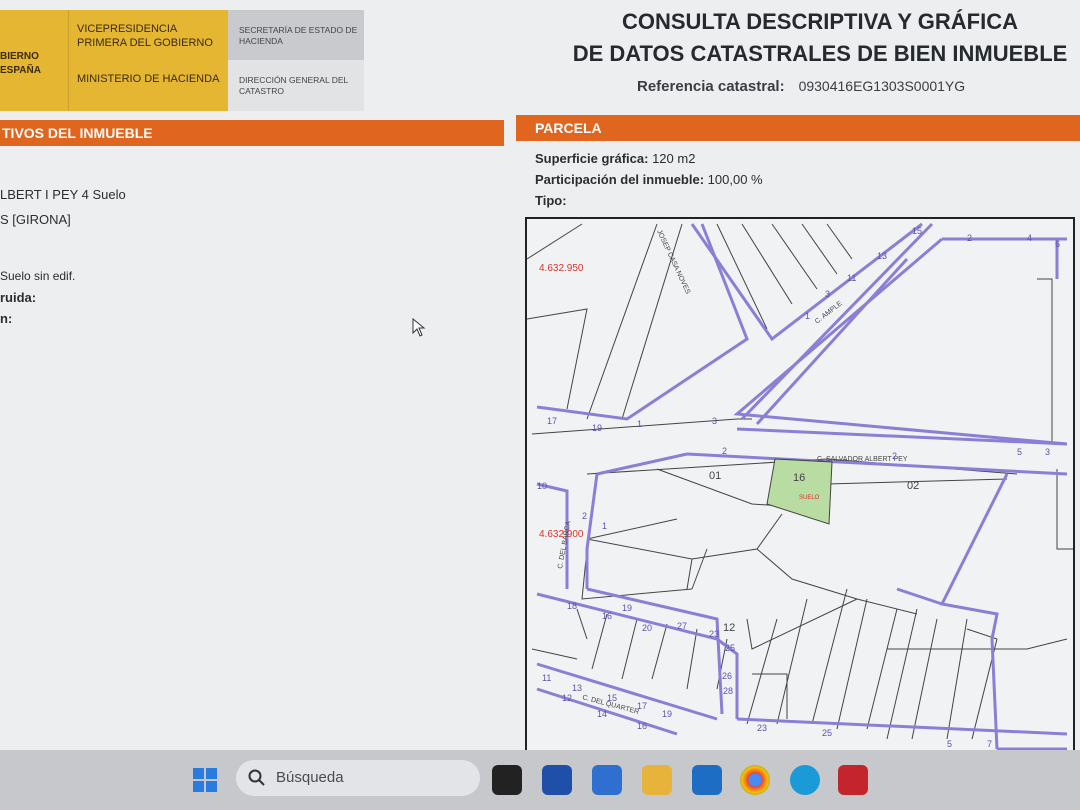  I want to click on street-number-label: 28, so click(728, 691).